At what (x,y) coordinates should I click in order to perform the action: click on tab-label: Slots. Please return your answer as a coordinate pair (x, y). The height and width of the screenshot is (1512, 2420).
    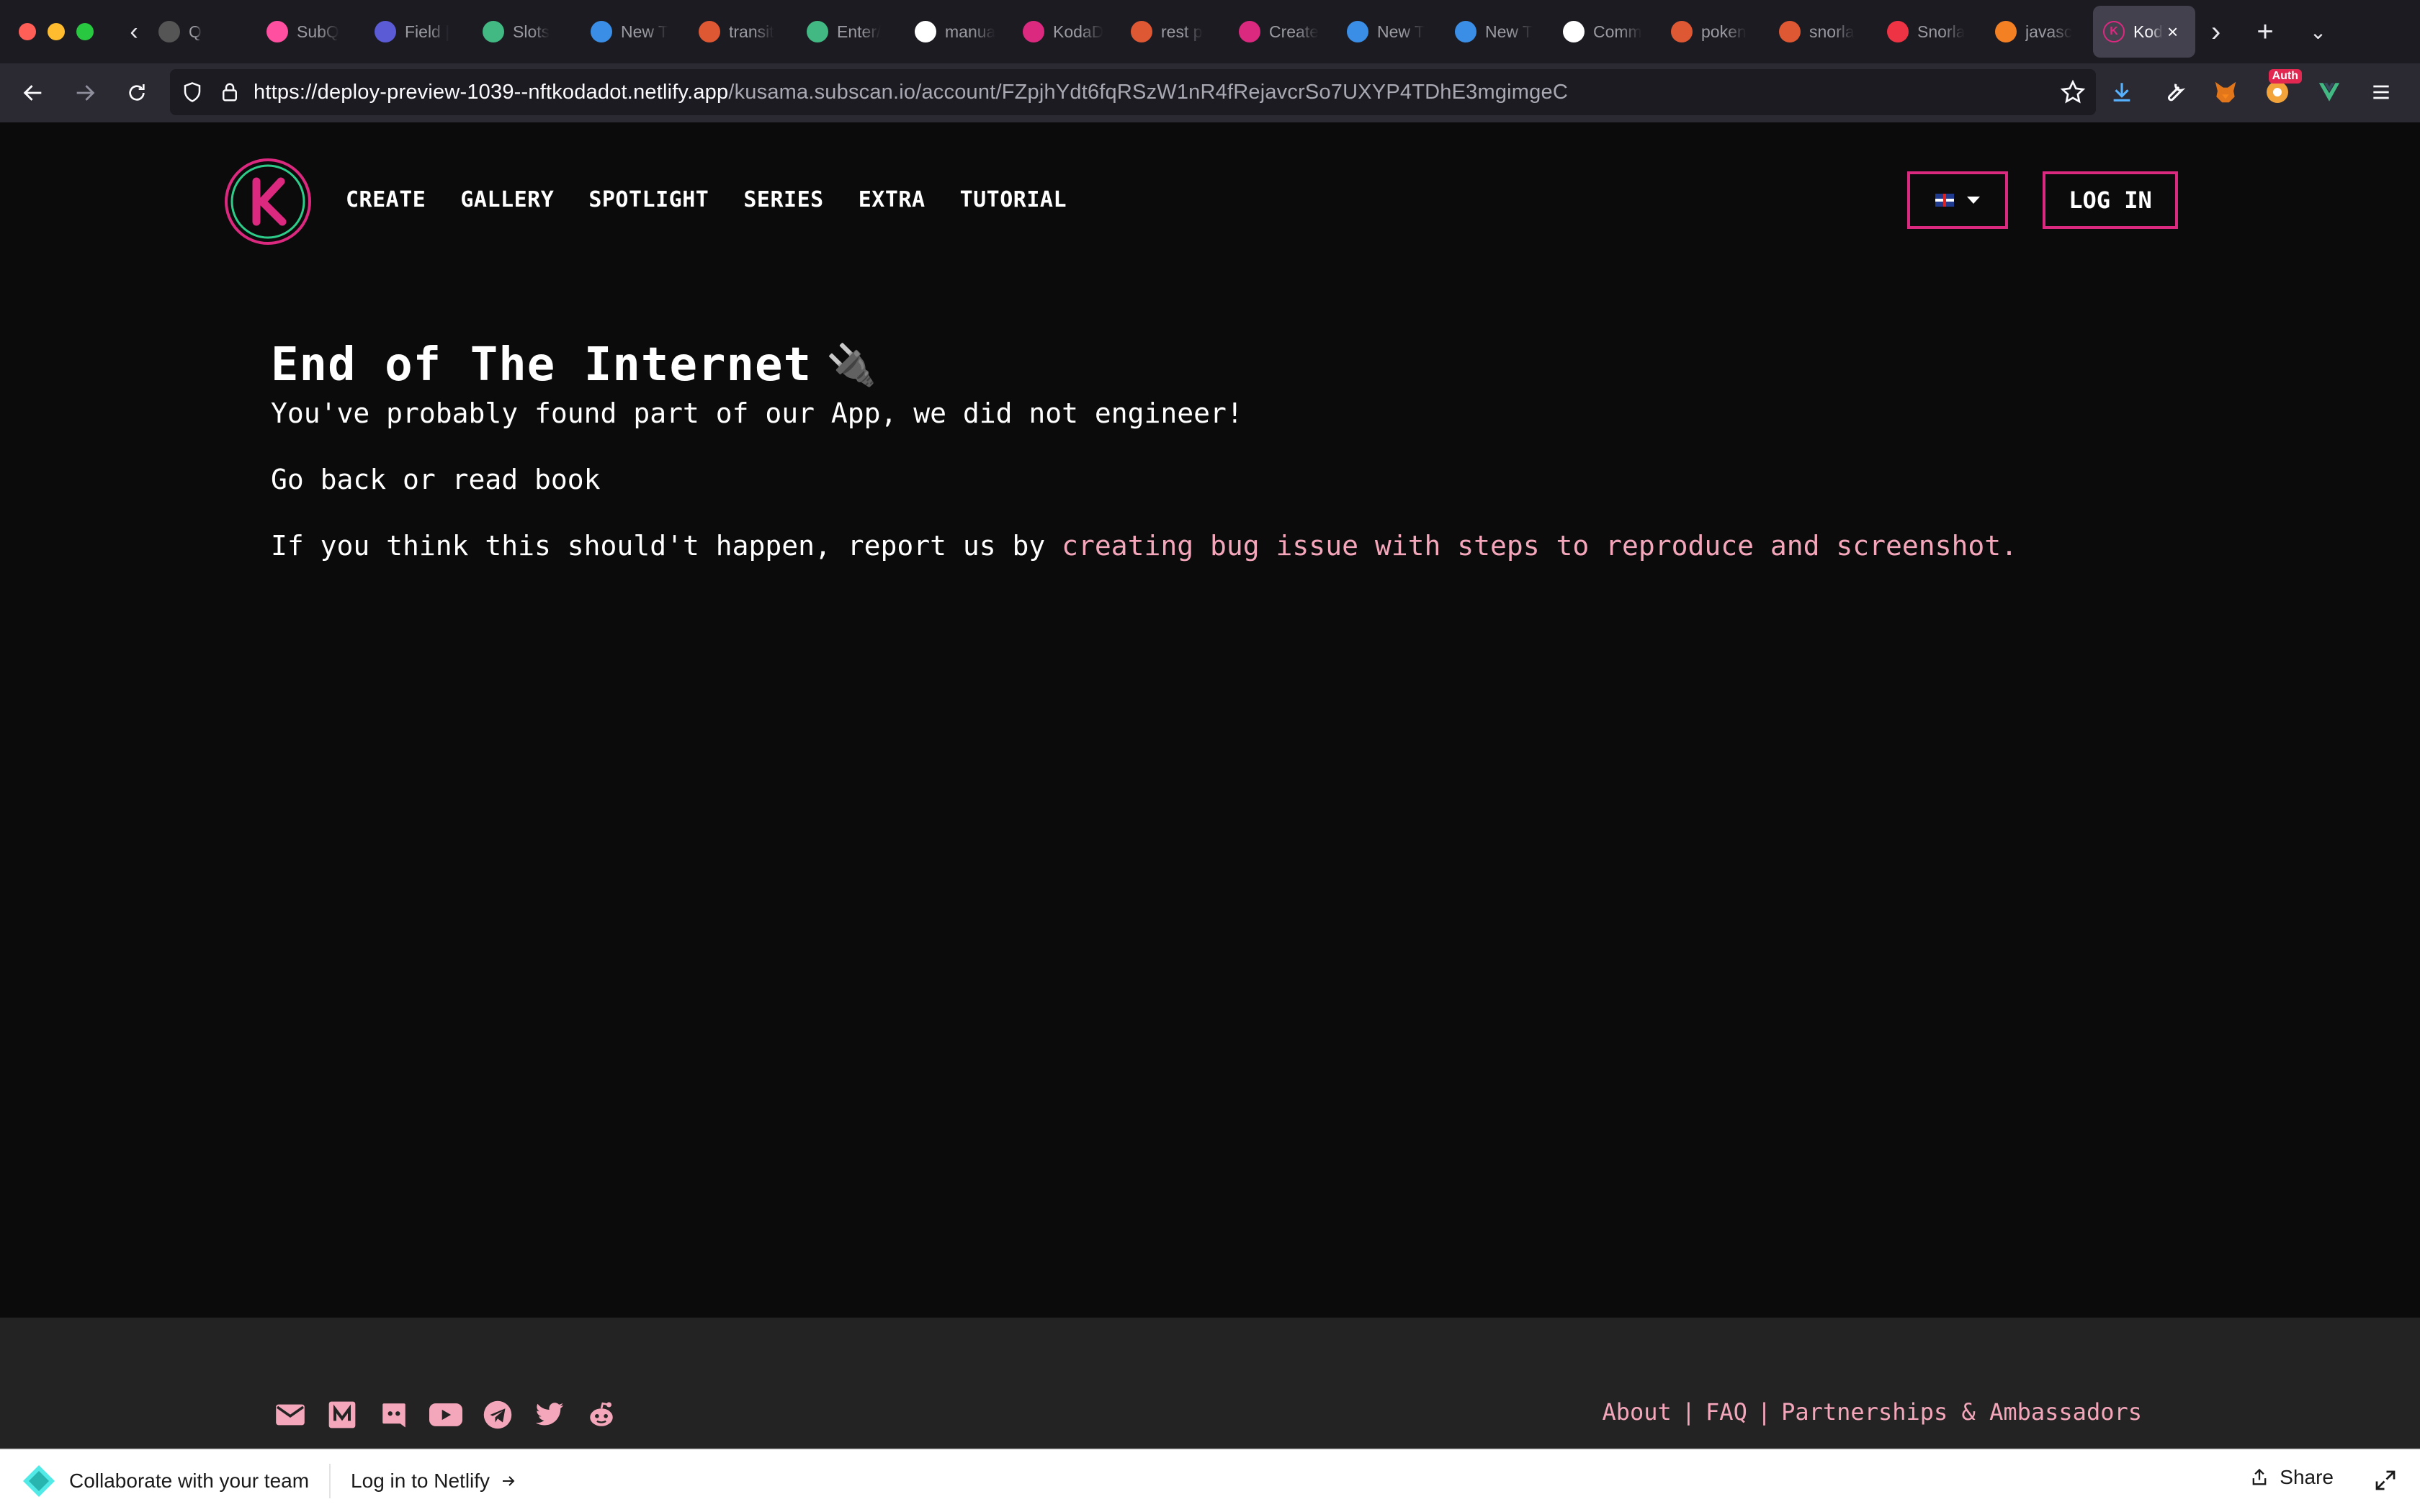
    Looking at the image, I should click on (531, 31).